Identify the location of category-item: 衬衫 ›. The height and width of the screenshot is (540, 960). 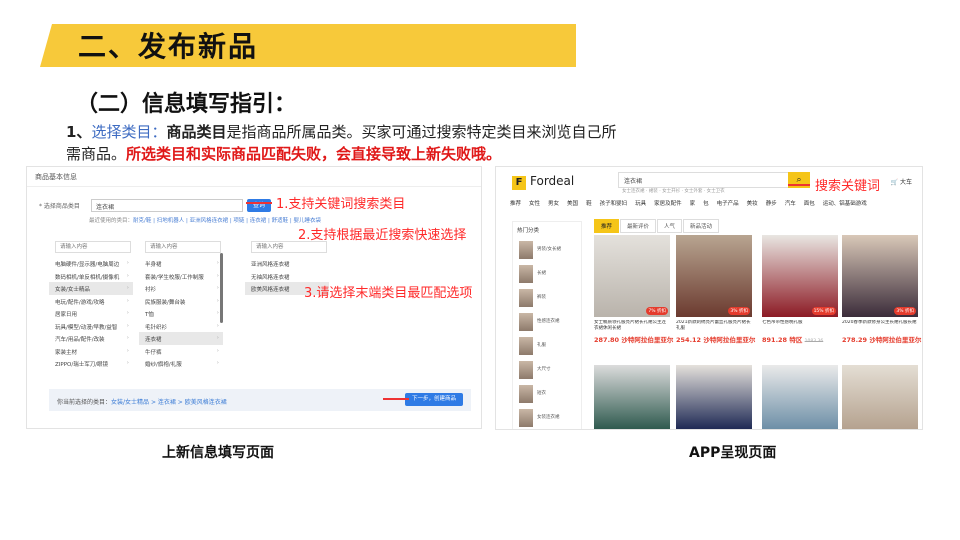
(181, 288).